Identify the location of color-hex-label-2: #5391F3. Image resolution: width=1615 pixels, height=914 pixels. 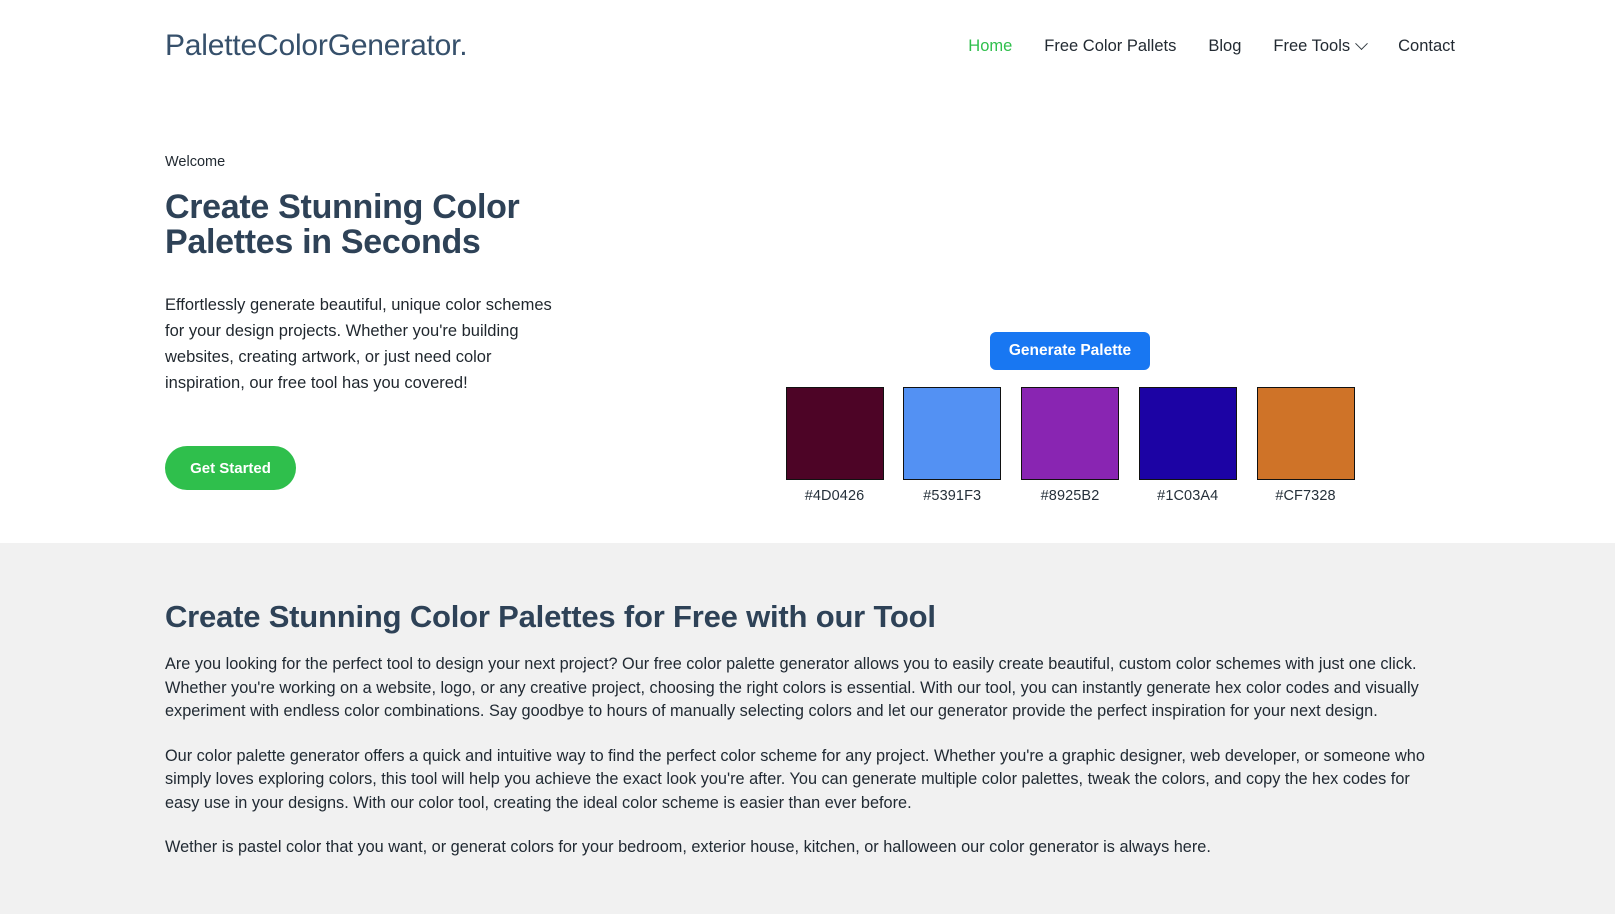
(952, 496).